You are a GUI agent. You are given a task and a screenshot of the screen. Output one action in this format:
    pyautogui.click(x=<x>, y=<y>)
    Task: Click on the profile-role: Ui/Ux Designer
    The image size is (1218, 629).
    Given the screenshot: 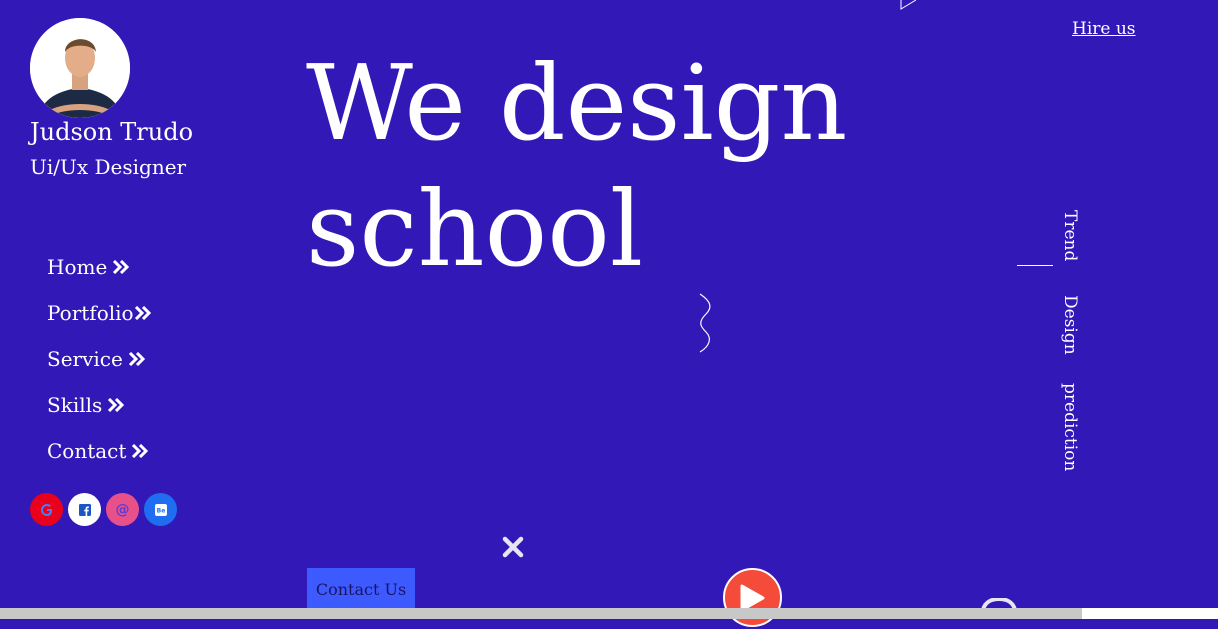 What is the action you would take?
    pyautogui.click(x=108, y=167)
    